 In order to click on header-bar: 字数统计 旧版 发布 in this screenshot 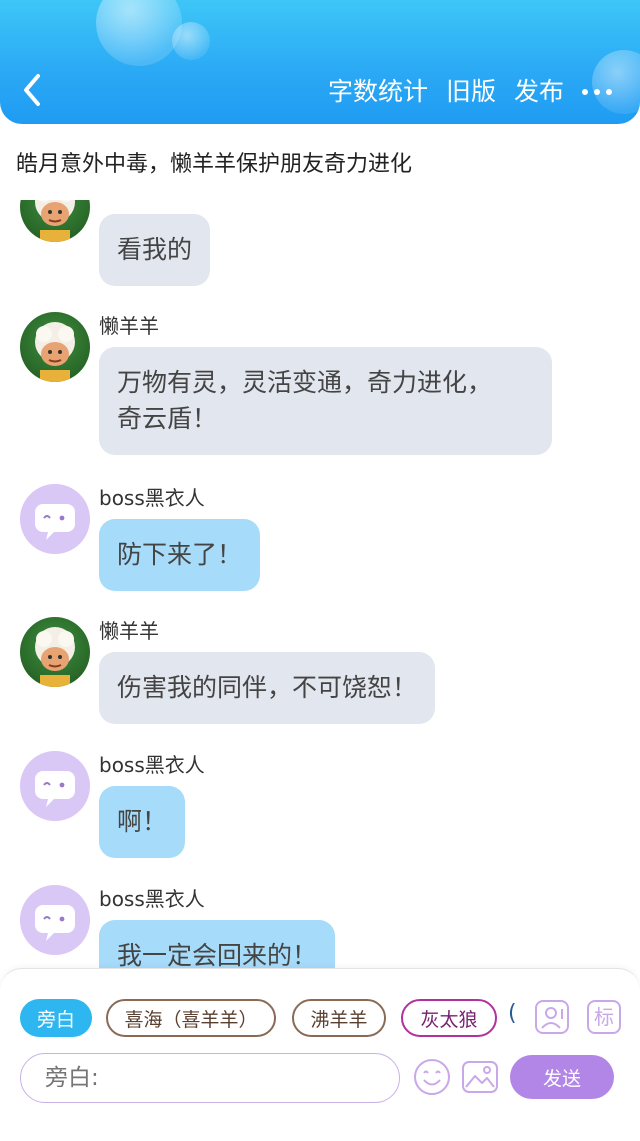, I will do `click(320, 62)`.